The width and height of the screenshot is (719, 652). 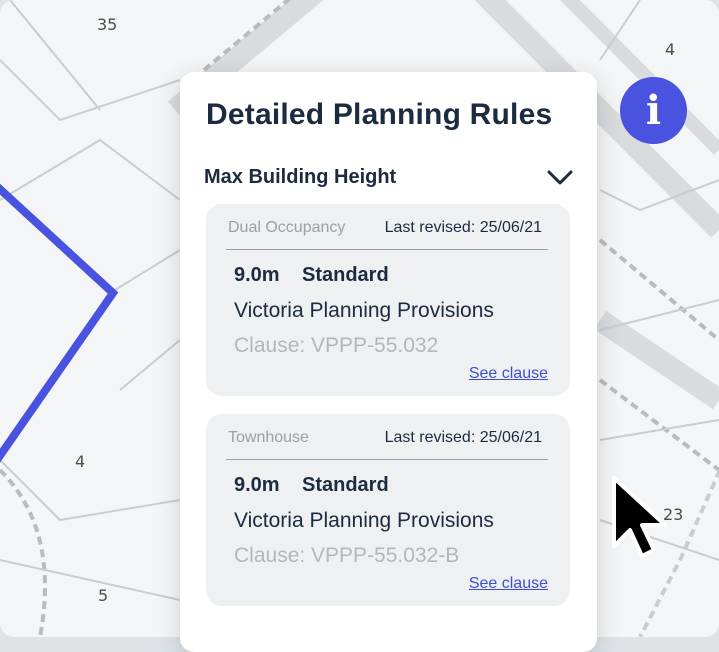 What do you see at coordinates (103, 595) in the screenshot?
I see `parcel-number-label: 5` at bounding box center [103, 595].